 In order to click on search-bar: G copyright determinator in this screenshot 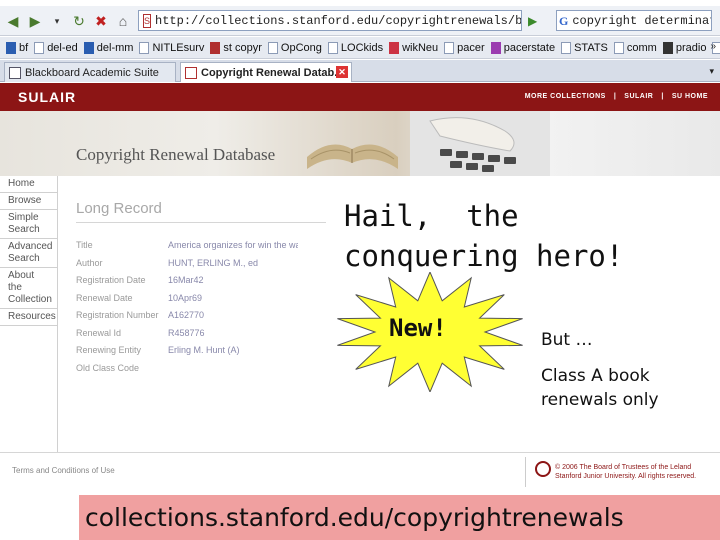, I will do `click(634, 20)`.